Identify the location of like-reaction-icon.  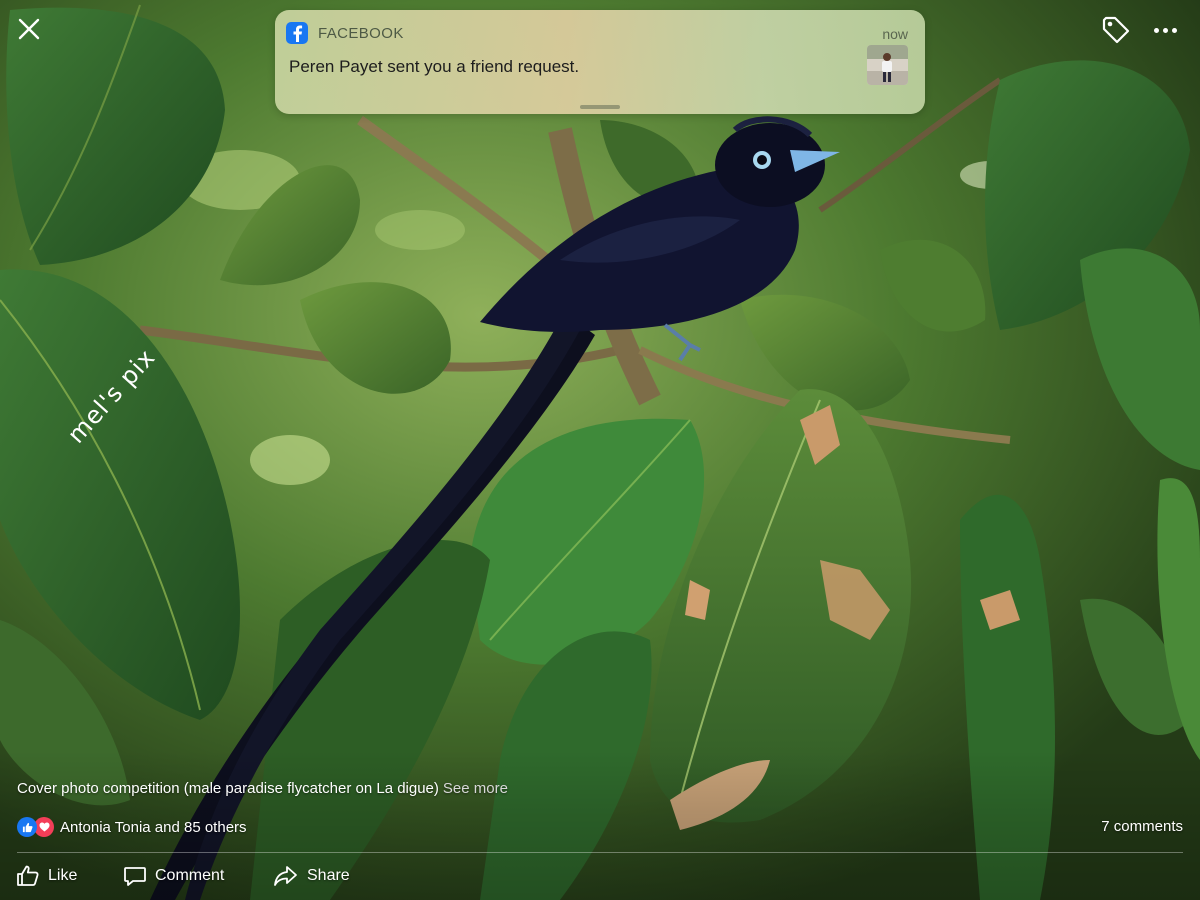
(27, 827).